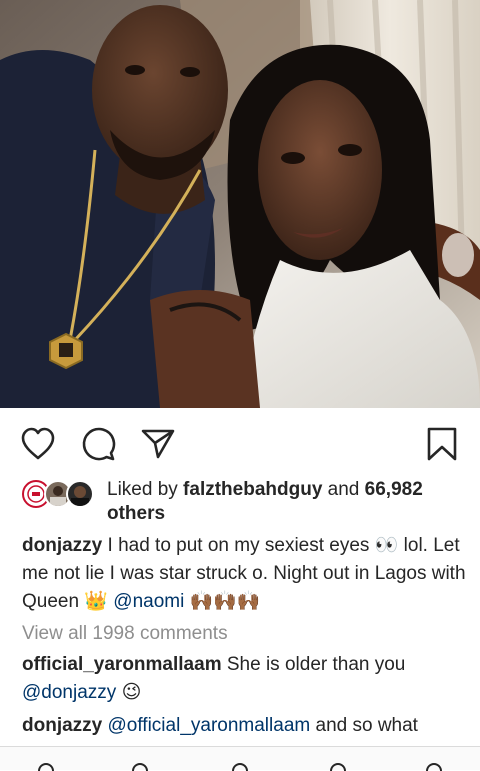  I want to click on view-all-comments-link: View all 1998 comments, so click(125, 634).